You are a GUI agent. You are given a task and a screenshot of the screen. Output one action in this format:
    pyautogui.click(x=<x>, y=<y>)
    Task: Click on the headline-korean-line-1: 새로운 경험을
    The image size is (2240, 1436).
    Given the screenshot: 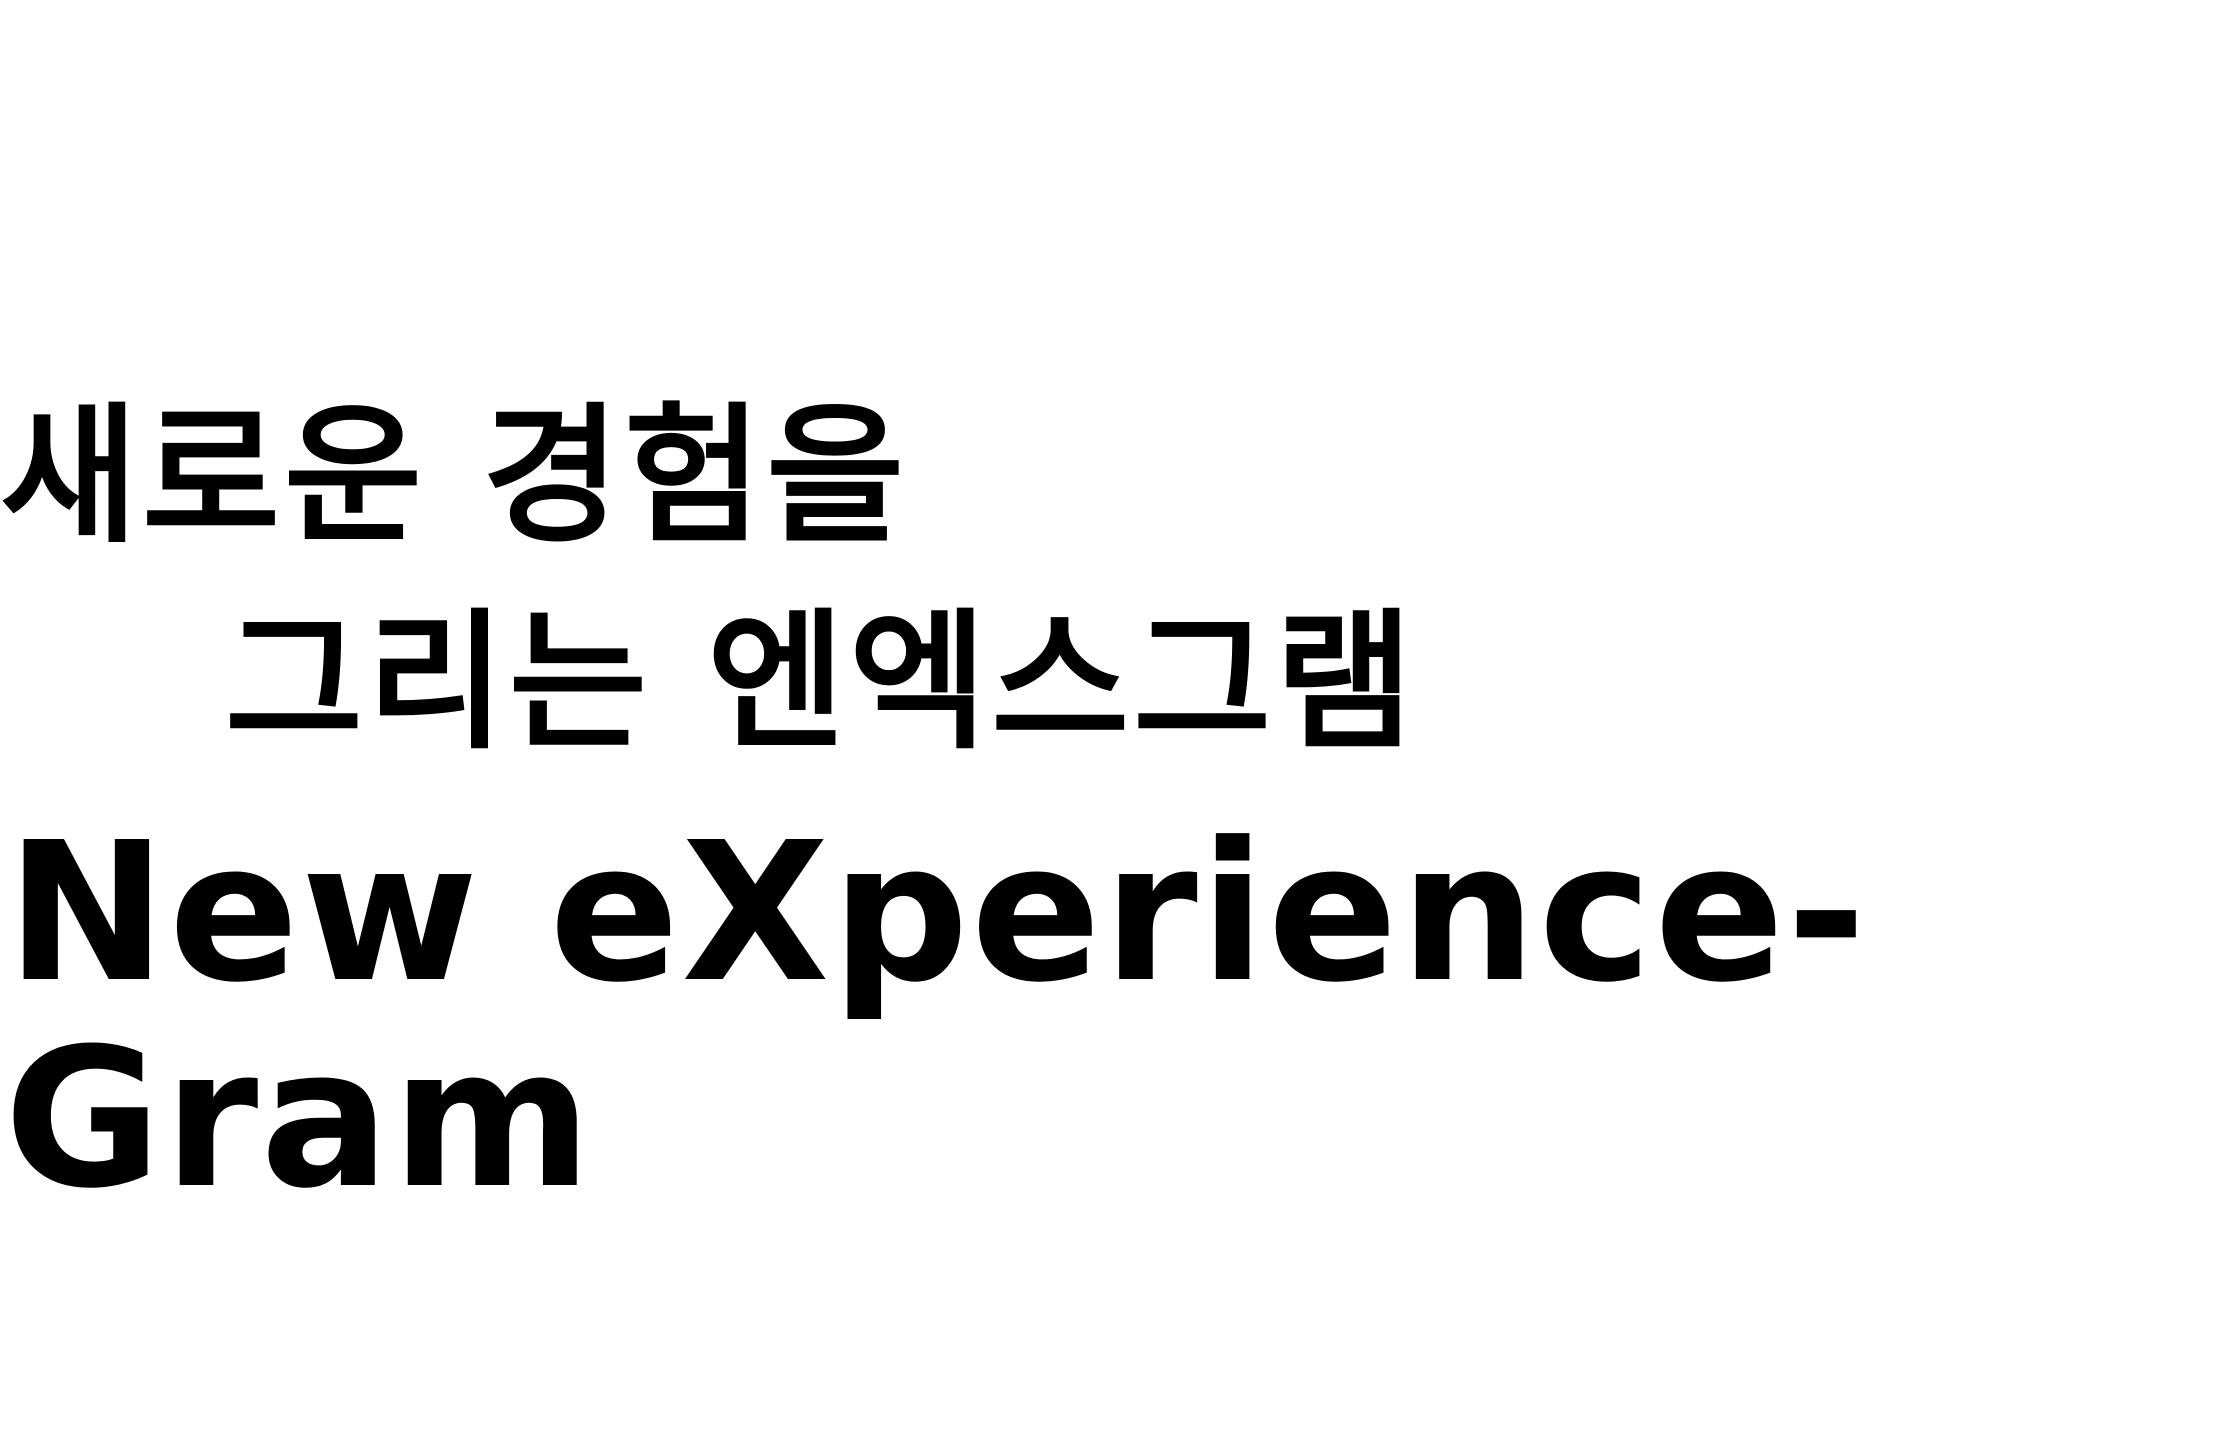 What is the action you would take?
    pyautogui.click(x=454, y=477)
    